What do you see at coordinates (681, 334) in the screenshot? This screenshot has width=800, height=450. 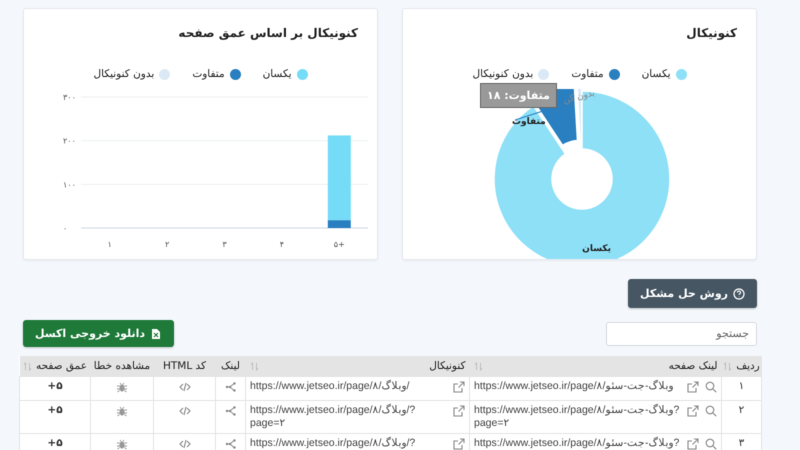 I see `search-field: جستجو` at bounding box center [681, 334].